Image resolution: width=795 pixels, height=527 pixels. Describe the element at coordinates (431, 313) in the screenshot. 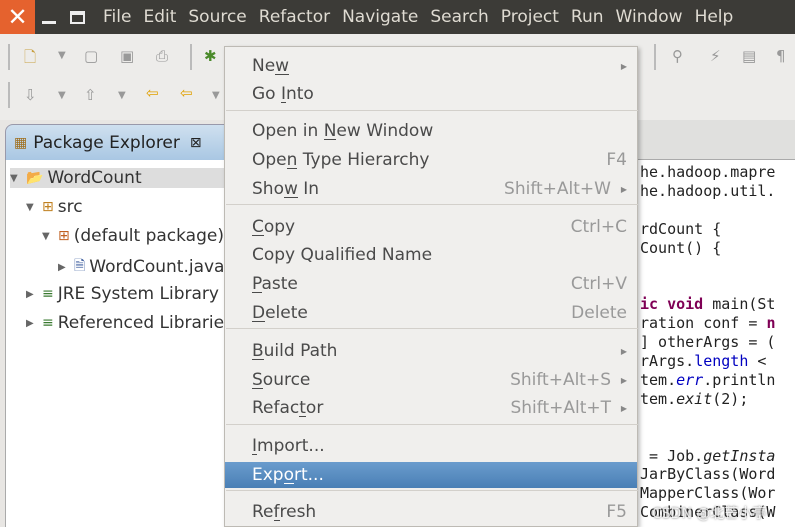

I see `menu-item-delete: Delete Delete` at that location.